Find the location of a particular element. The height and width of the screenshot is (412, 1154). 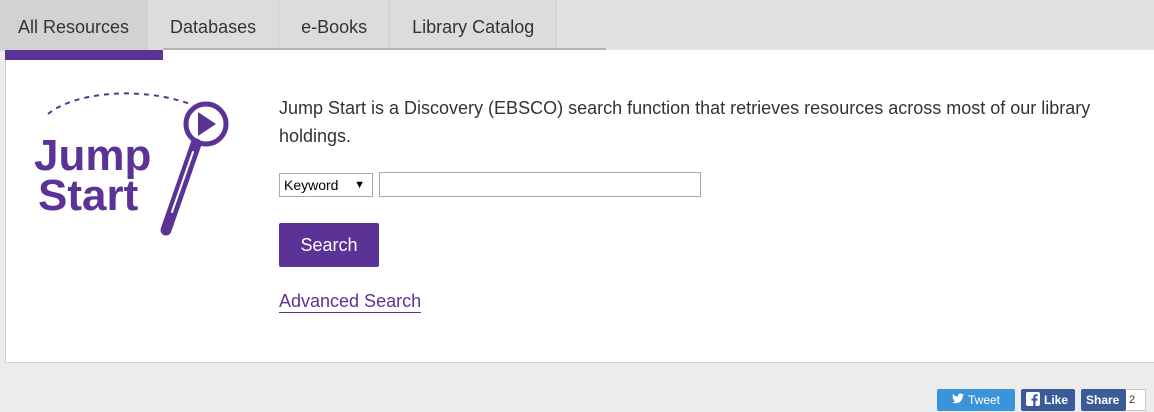

jump-start-logo: Jump Start is located at coordinates (131, 164).